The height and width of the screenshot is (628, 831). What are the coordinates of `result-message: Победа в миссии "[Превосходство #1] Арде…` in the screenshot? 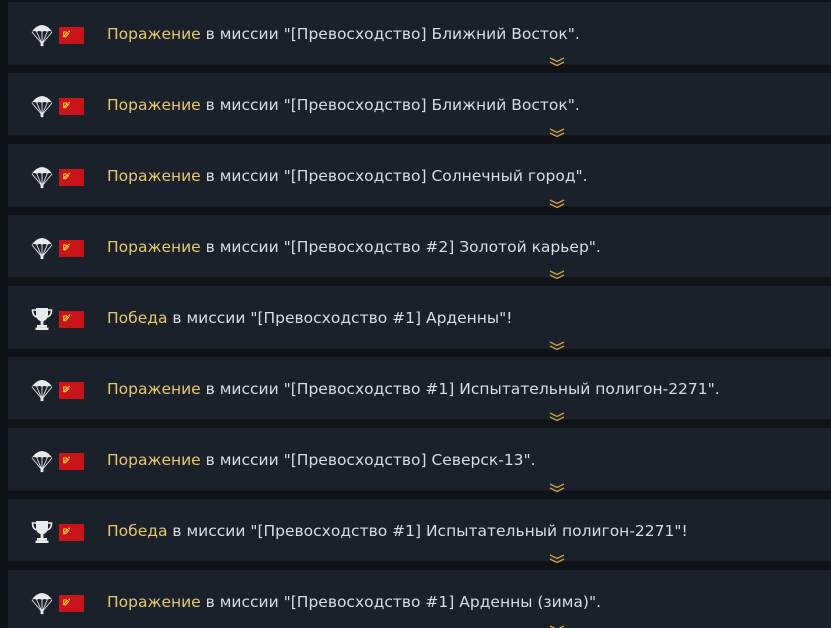 It's located at (310, 318).